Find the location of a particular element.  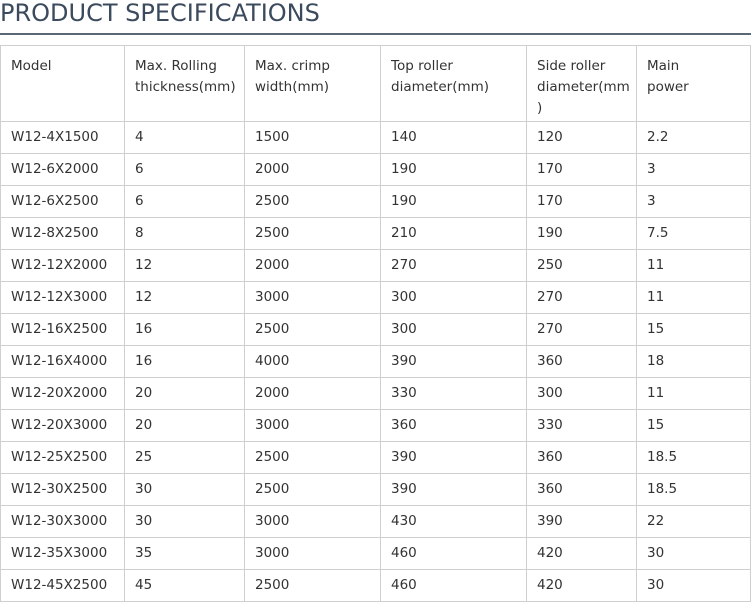

table-row: W12-16X2500 16 2500 300 270 15 is located at coordinates (375, 329).